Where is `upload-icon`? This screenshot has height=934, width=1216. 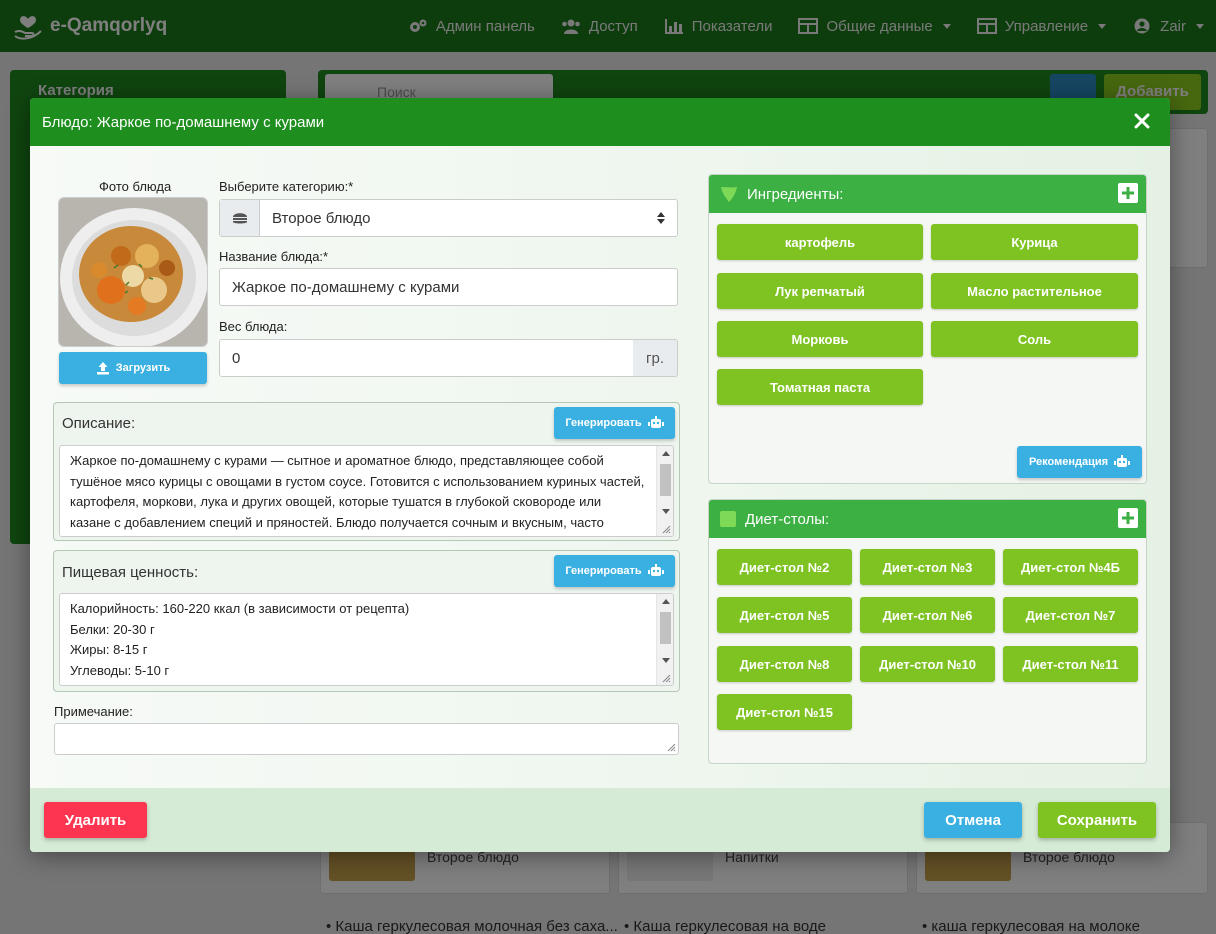 upload-icon is located at coordinates (102, 368).